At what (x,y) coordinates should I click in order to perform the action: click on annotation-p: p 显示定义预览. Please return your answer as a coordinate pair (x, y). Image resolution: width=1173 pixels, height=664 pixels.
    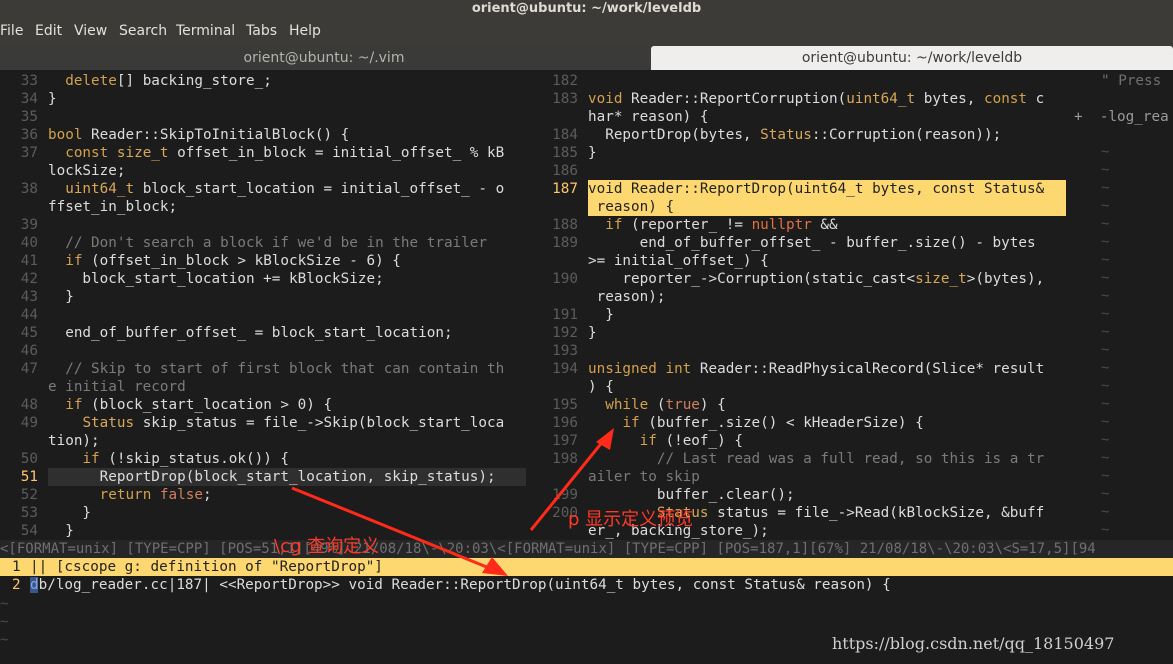
    Looking at the image, I should click on (631, 519).